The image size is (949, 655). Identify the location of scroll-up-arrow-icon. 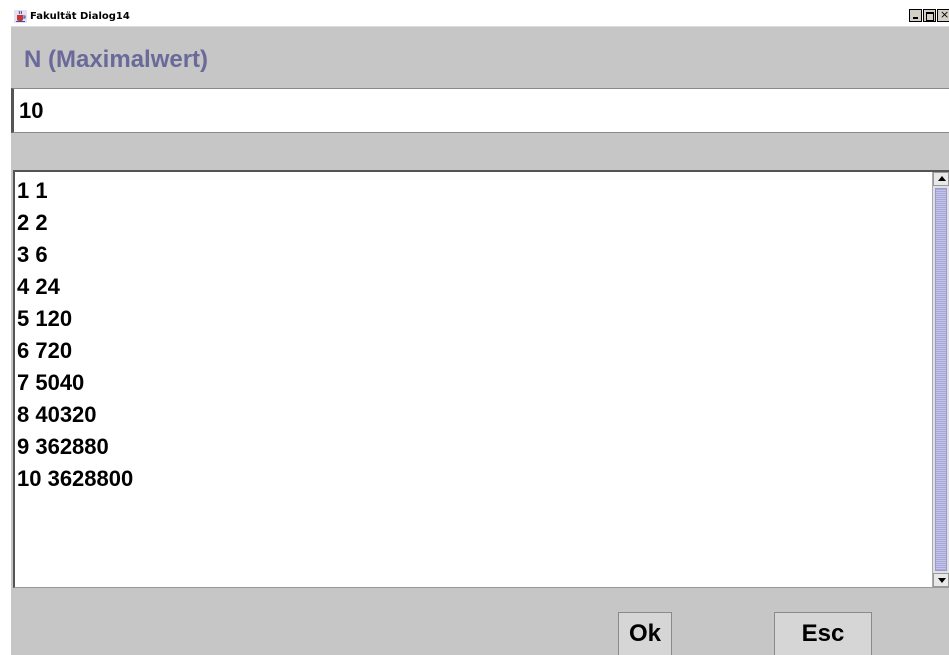
(941, 179).